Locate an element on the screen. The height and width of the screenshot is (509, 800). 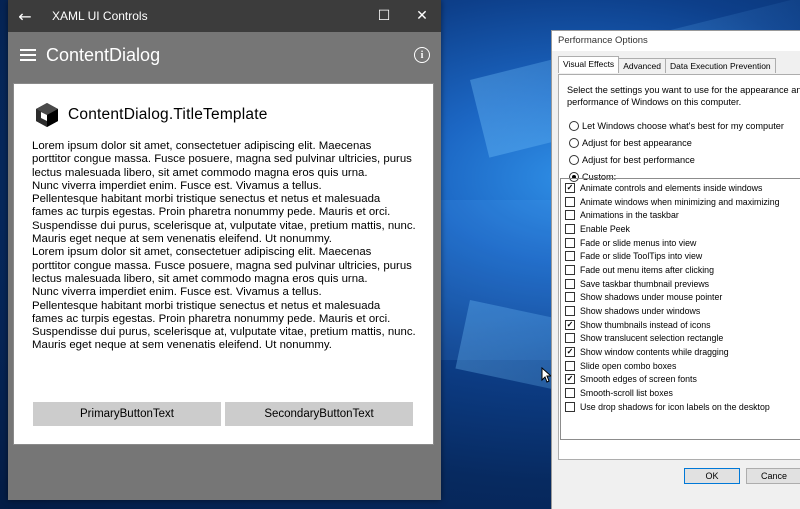
effects-radio-option: Adjust for best performance is located at coordinates (684, 159).